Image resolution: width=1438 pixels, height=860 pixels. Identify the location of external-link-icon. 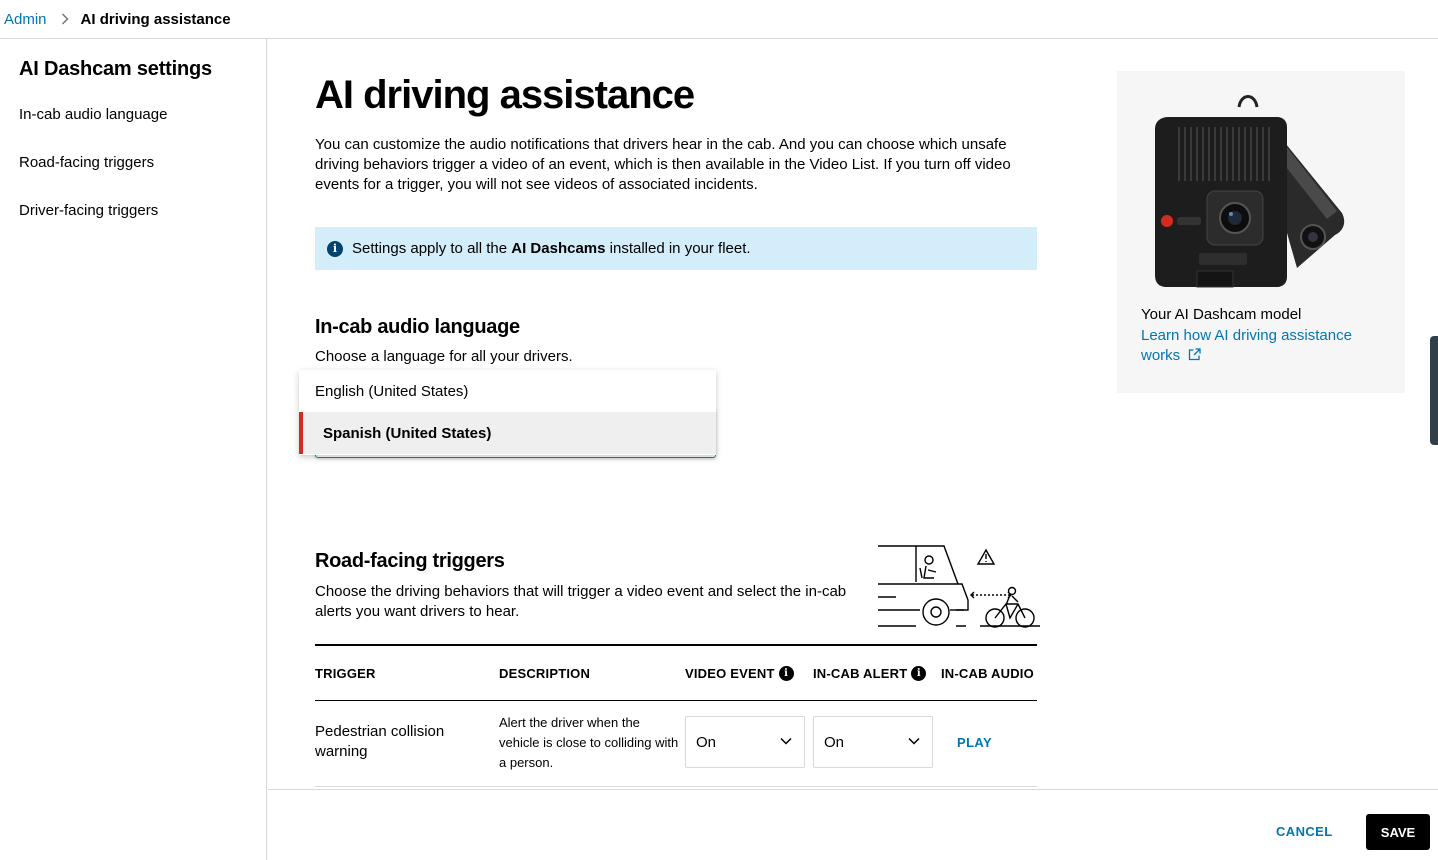
(1195, 354).